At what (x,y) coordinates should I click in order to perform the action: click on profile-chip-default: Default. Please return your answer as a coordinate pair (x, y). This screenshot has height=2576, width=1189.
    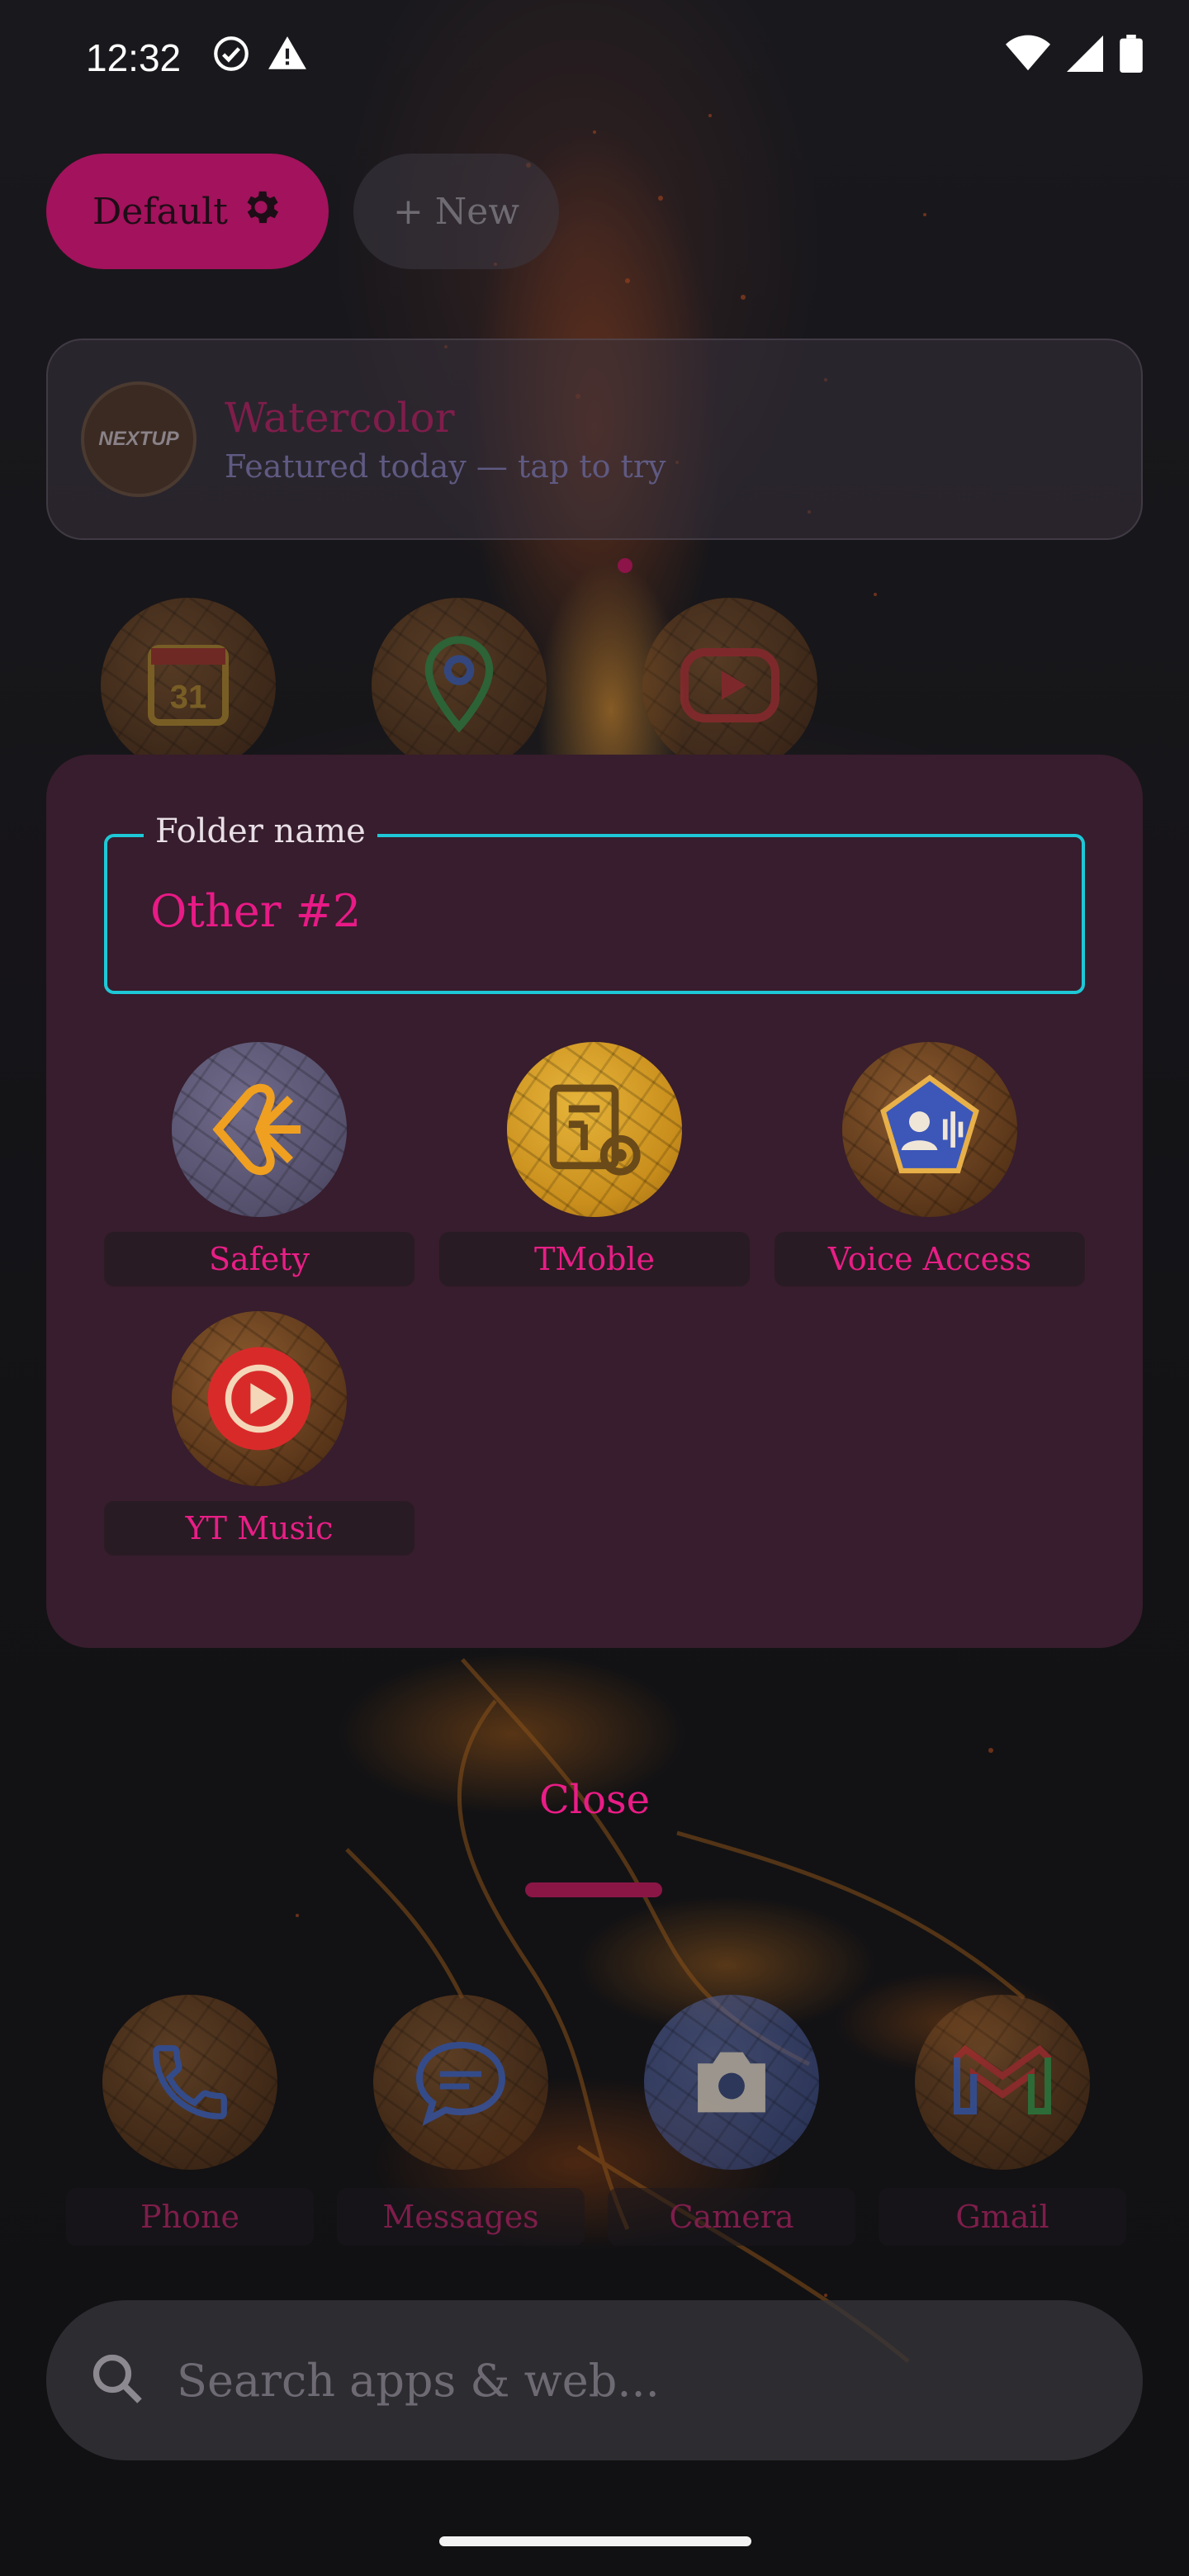
    Looking at the image, I should click on (187, 211).